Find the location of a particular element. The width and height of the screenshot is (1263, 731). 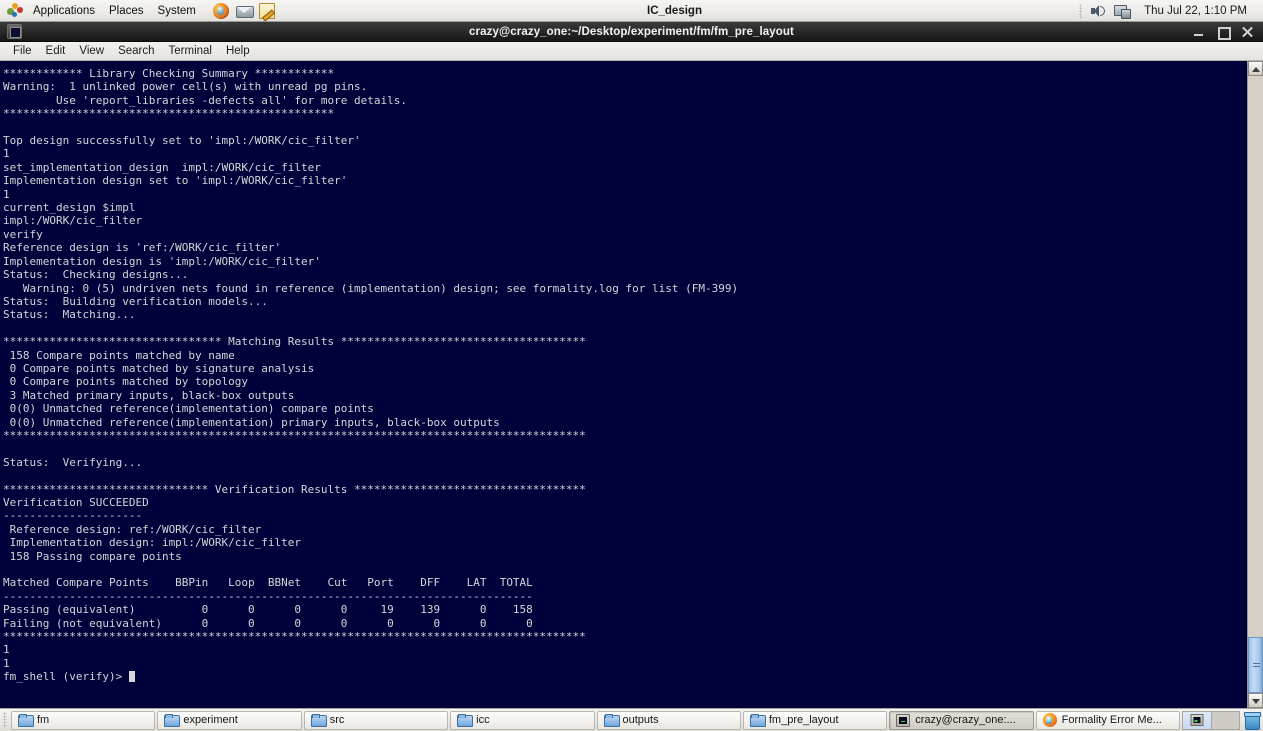

scroll-up-icon is located at coordinates (1255, 68).